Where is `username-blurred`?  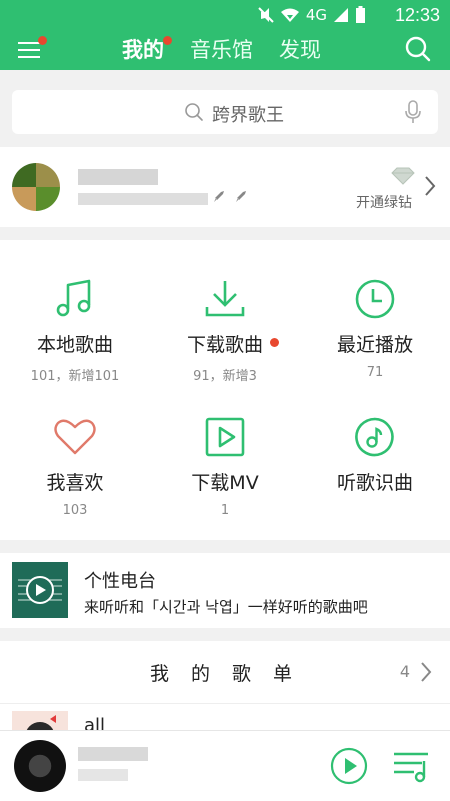
username-blurred is located at coordinates (118, 177).